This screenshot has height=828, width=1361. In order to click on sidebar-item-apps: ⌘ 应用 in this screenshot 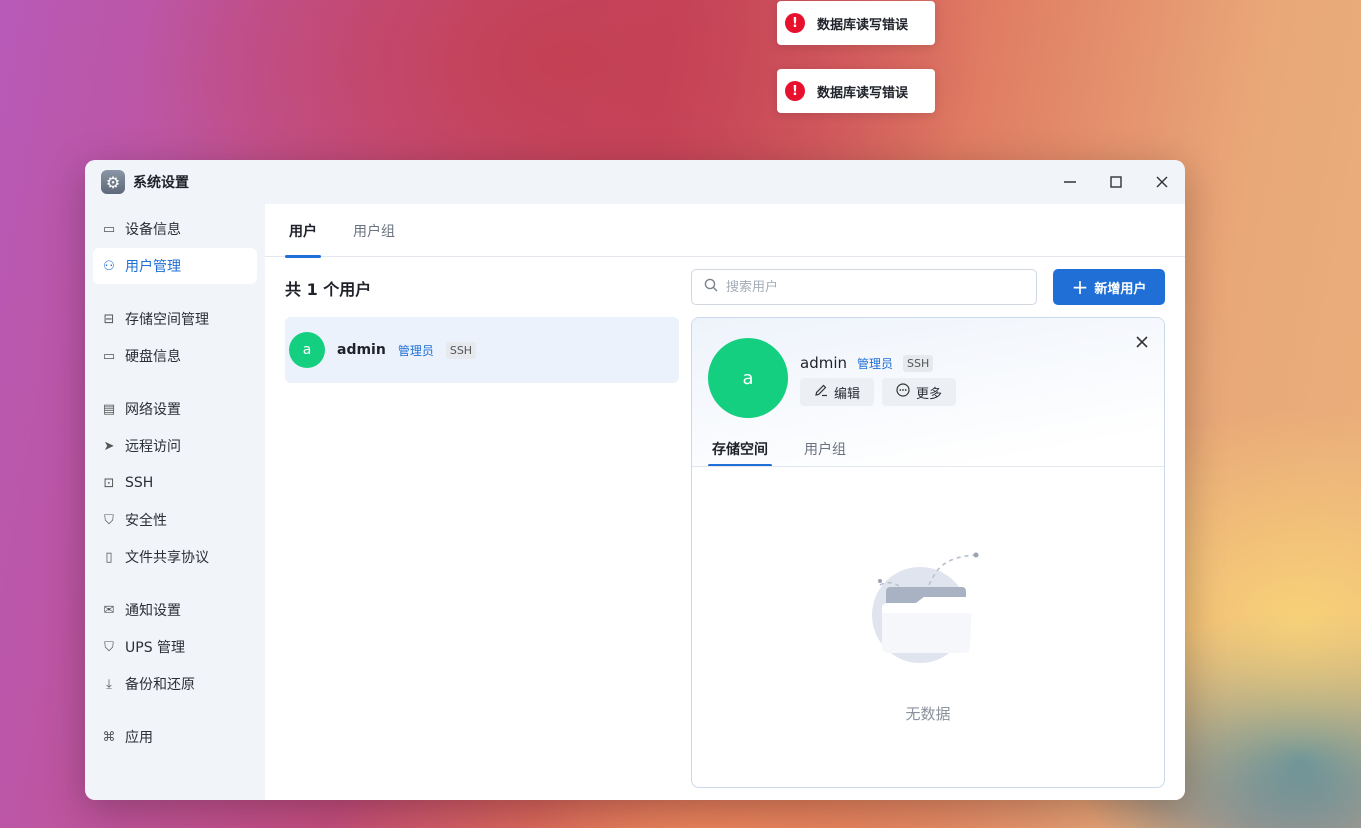, I will do `click(175, 737)`.